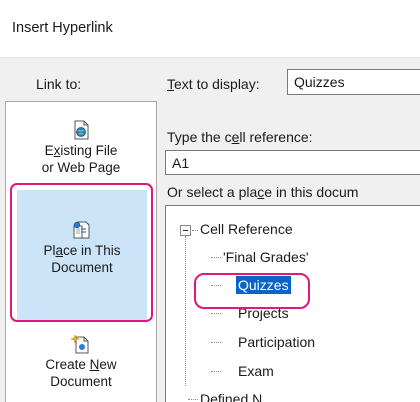  What do you see at coordinates (231, 396) in the screenshot?
I see `tree-root-defined-names: Defined N` at bounding box center [231, 396].